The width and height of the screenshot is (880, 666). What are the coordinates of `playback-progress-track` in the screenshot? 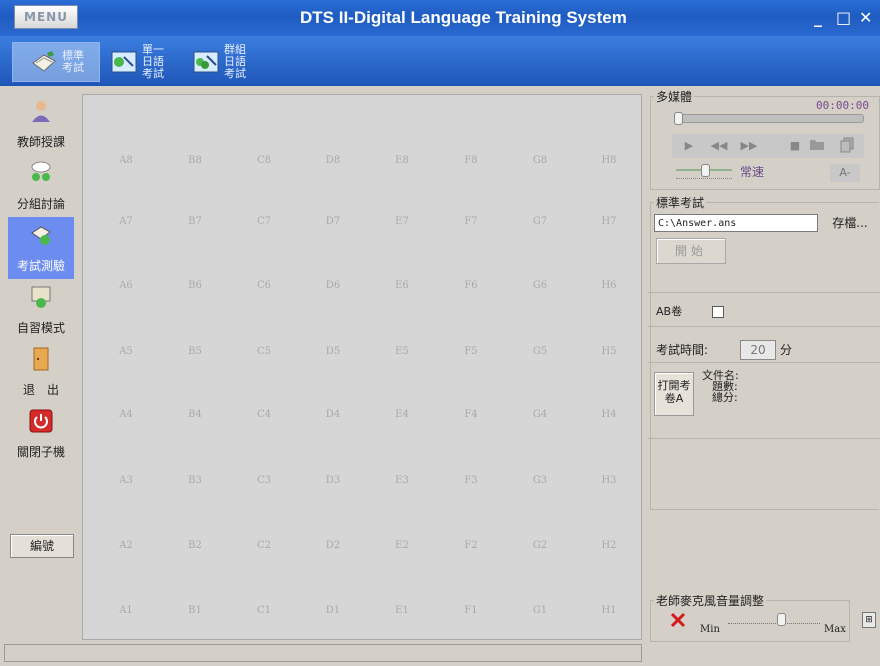 It's located at (769, 118).